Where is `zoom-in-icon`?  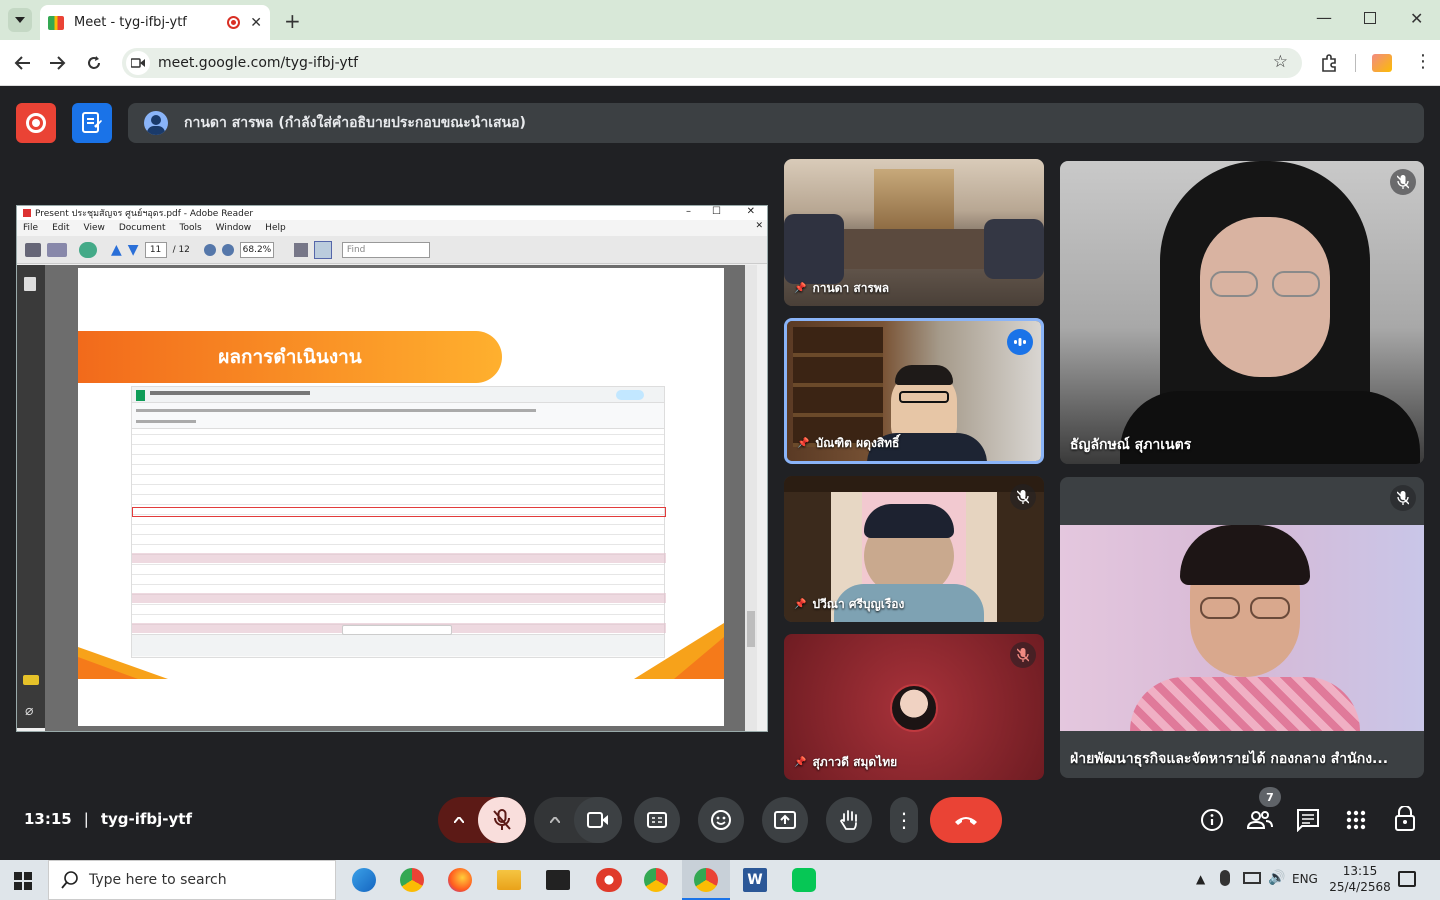 zoom-in-icon is located at coordinates (227, 249).